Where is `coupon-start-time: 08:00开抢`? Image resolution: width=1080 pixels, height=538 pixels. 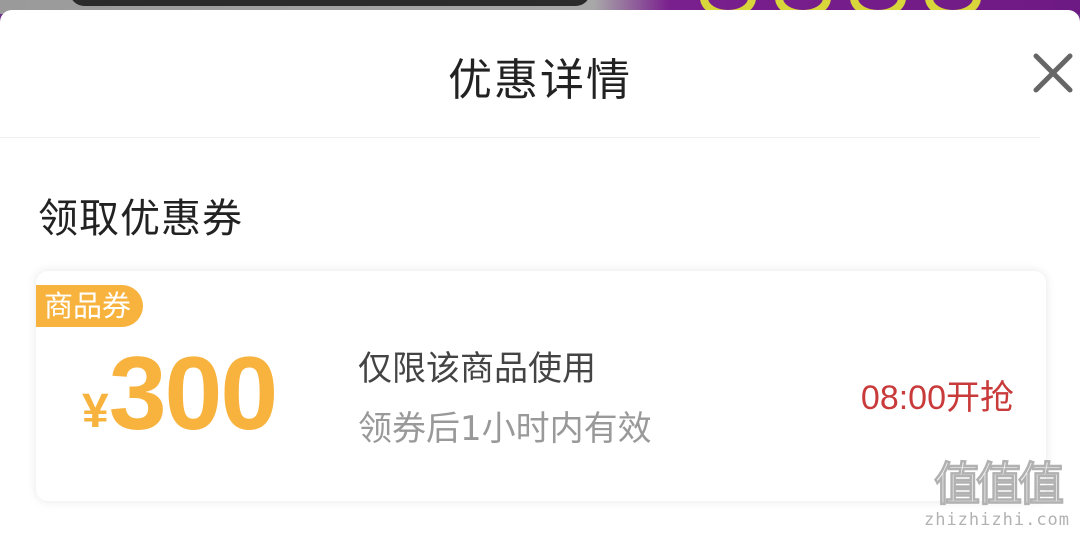
coupon-start-time: 08:00开抢 is located at coordinates (937, 394).